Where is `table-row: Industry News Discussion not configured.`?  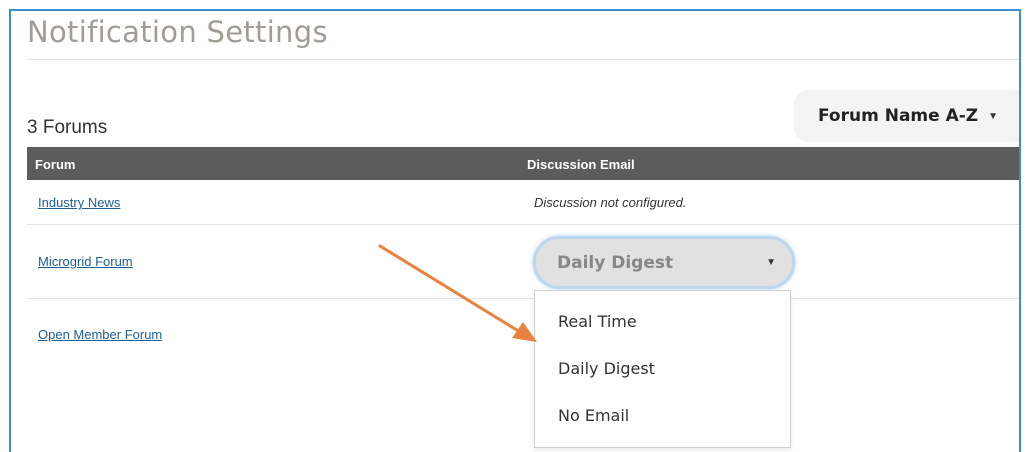
table-row: Industry News Discussion not configured. is located at coordinates (523, 202).